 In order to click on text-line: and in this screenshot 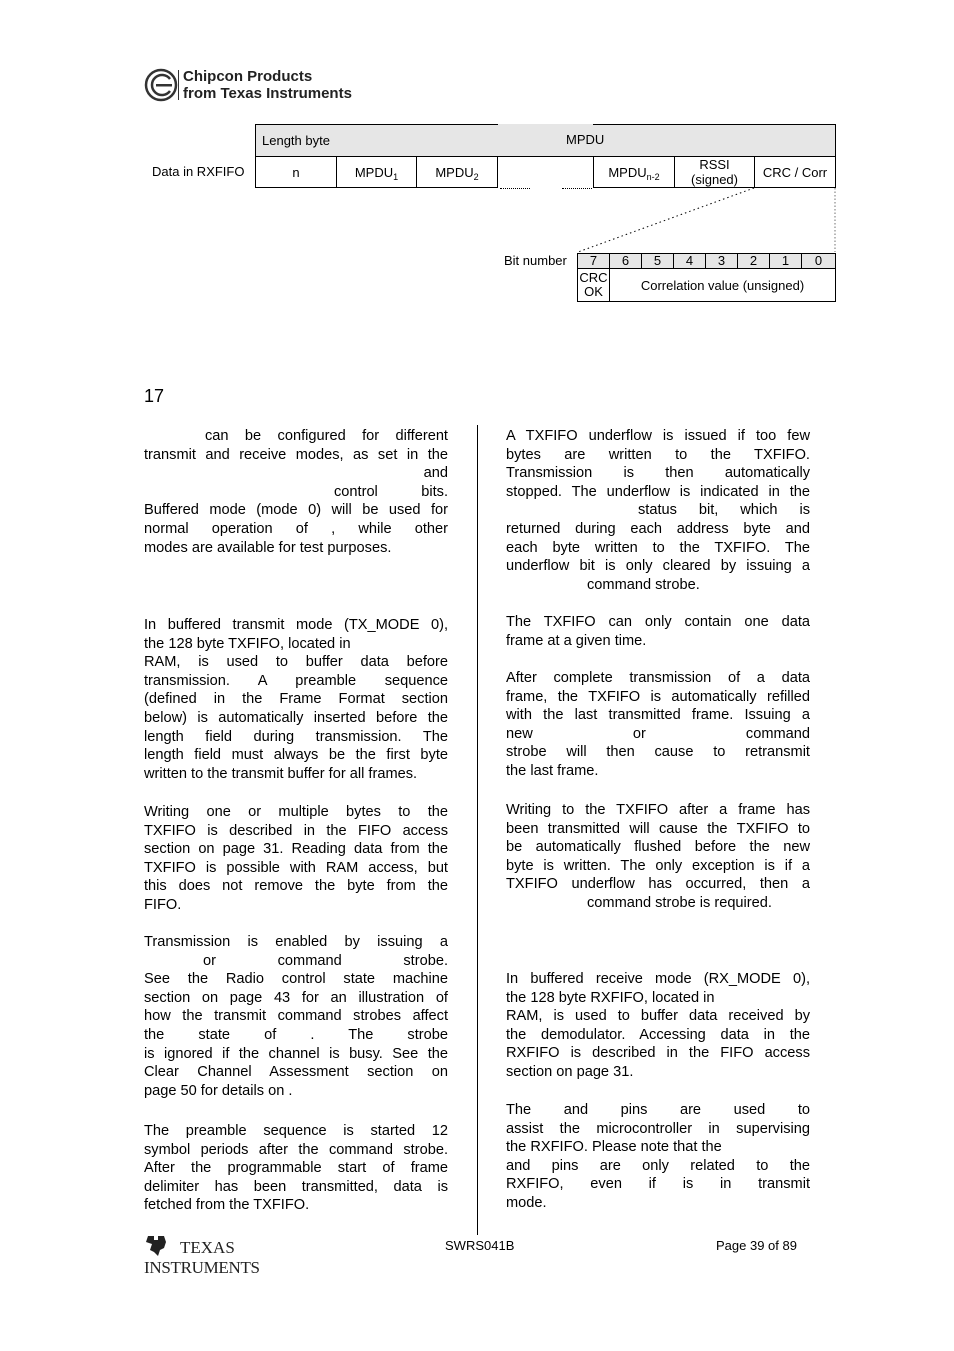, I will do `click(435, 473)`.